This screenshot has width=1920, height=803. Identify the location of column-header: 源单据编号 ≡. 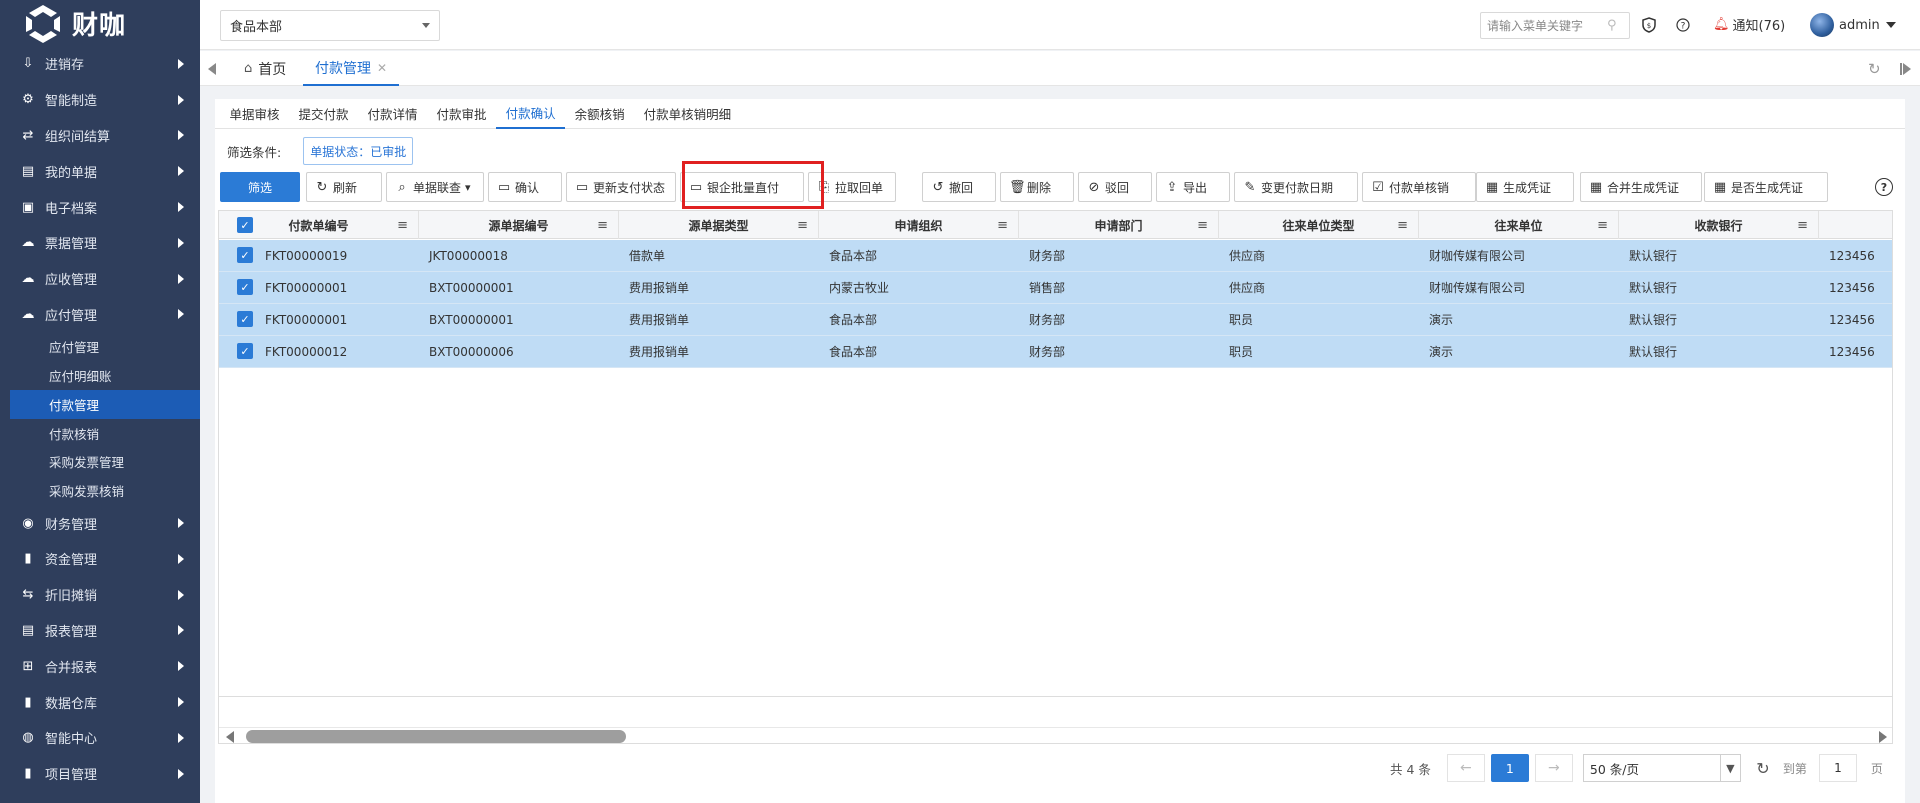
(519, 225).